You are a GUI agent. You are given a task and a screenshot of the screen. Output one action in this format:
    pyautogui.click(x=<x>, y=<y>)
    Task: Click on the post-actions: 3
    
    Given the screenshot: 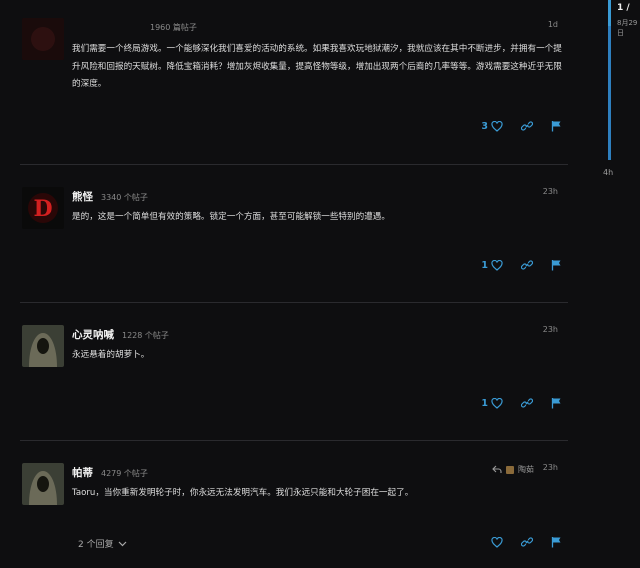 What is the action you would take?
    pyautogui.click(x=521, y=126)
    